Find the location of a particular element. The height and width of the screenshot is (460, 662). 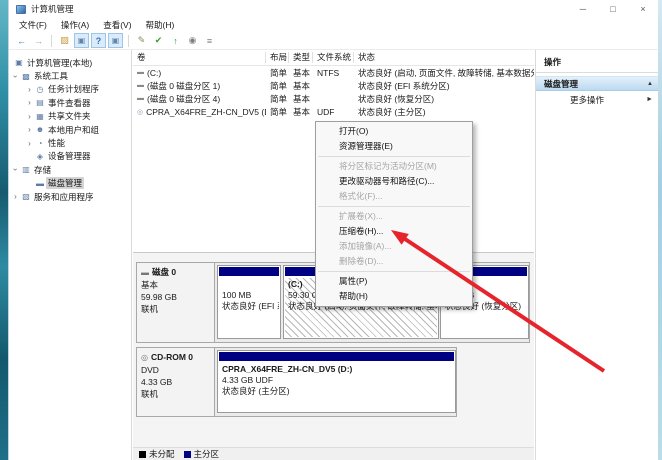

show-console-tree-icon: ▣ is located at coordinates (81, 40).